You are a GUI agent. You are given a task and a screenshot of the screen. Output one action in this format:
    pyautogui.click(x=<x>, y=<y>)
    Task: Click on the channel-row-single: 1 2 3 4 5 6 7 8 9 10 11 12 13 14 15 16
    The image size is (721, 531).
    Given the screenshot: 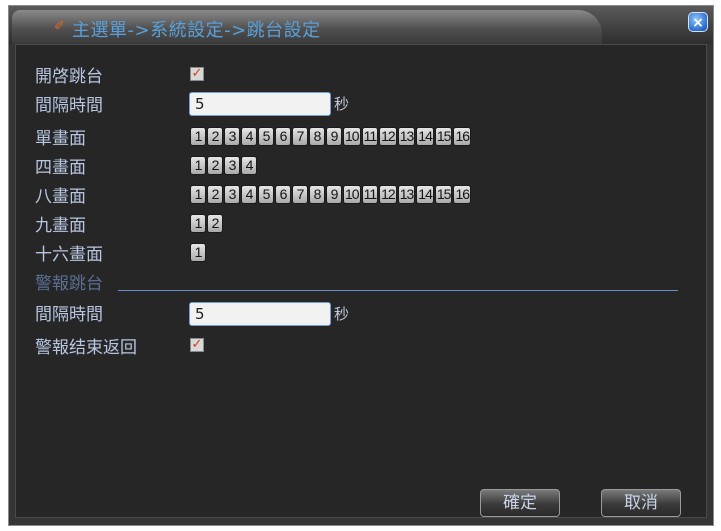 What is the action you would take?
    pyautogui.click(x=331, y=136)
    